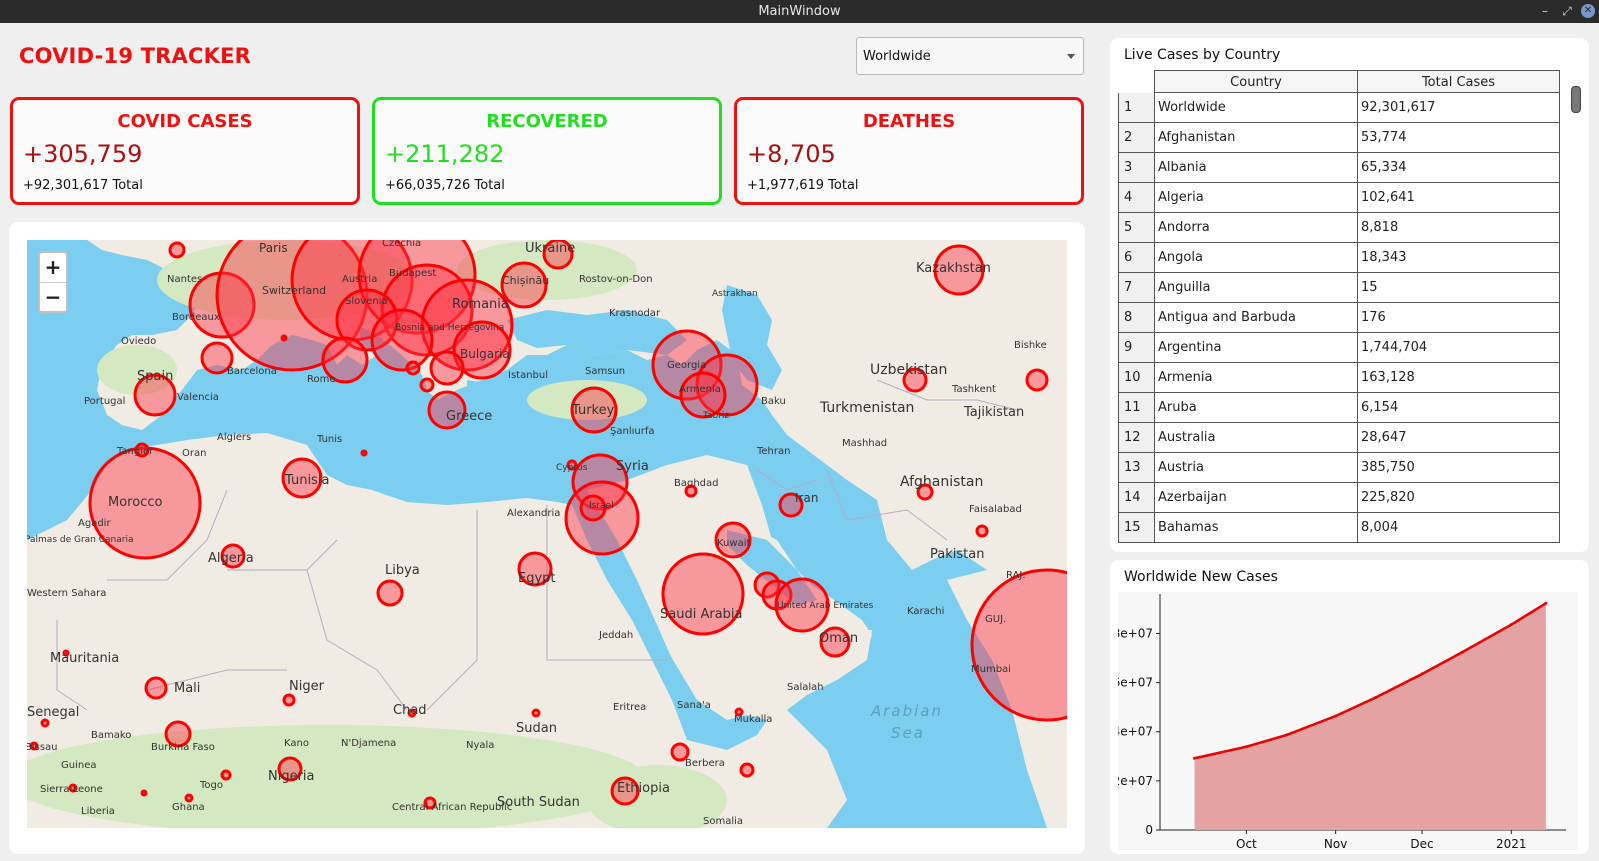 Image resolution: width=1599 pixels, height=861 pixels. What do you see at coordinates (805, 687) in the screenshot?
I see `map-label: Salalah` at bounding box center [805, 687].